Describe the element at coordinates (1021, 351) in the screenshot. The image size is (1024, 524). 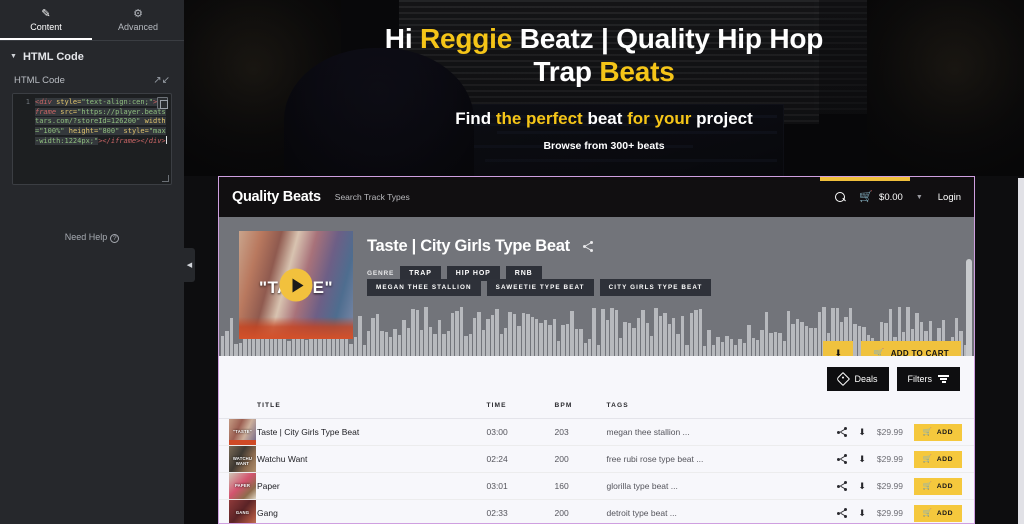
I see `page-scrollbar` at that location.